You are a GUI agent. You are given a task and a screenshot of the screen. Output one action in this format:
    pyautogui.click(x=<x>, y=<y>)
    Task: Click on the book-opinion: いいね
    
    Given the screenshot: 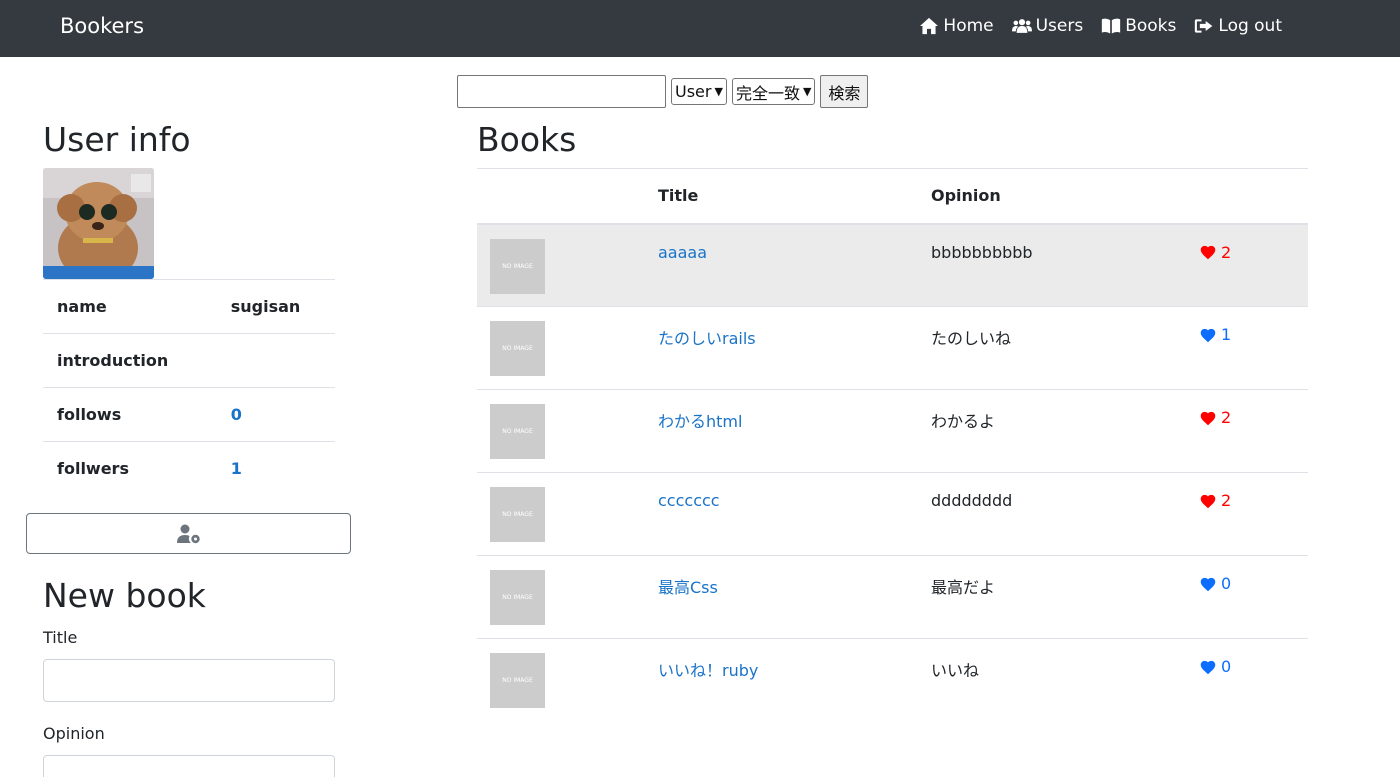 What is the action you would take?
    pyautogui.click(x=1065, y=680)
    